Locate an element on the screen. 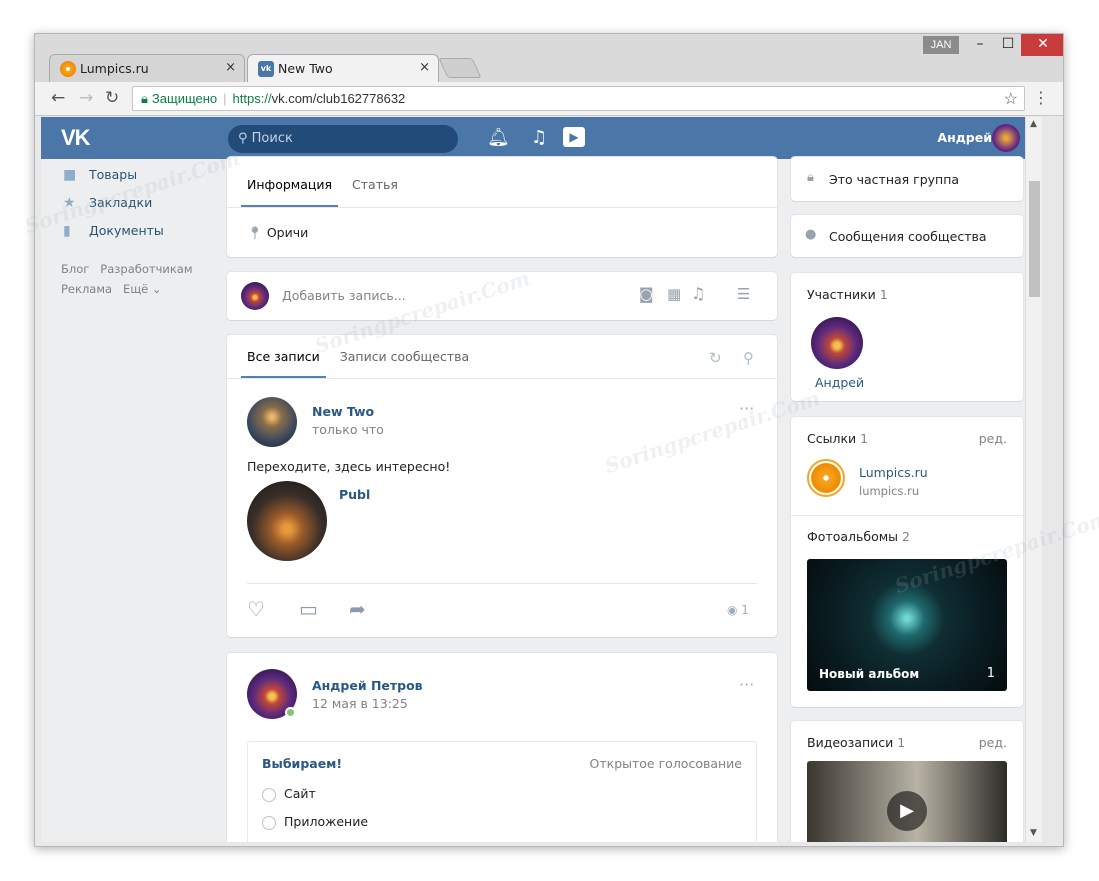  play-icon: ▶ is located at coordinates (907, 811).